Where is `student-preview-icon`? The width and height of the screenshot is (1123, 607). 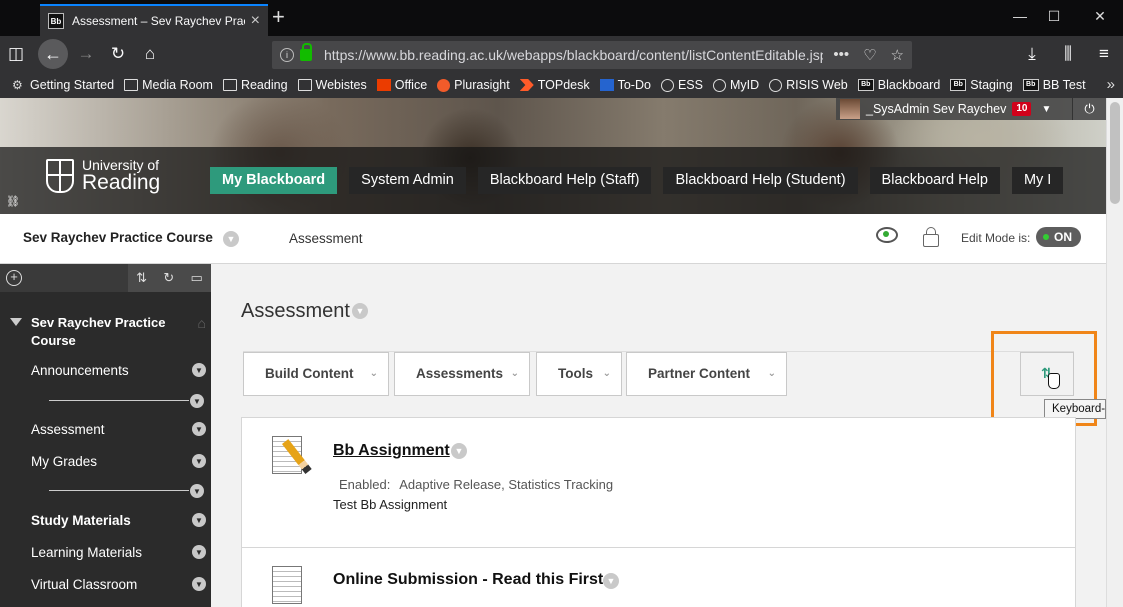
student-preview-icon is located at coordinates (887, 235).